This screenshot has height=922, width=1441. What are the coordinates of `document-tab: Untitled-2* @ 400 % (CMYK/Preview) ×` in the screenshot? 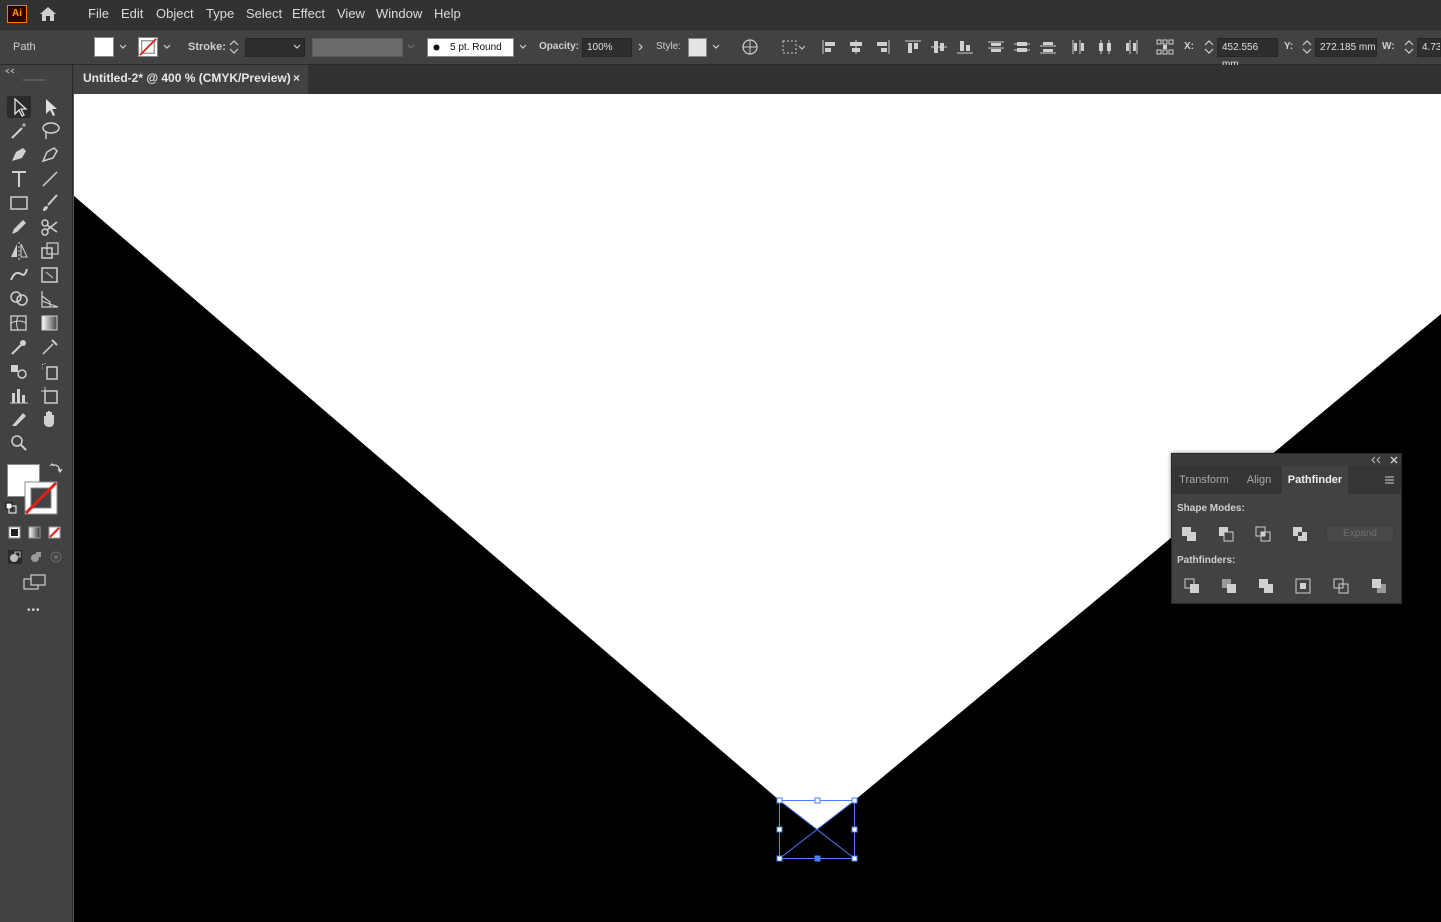 It's located at (190, 79).